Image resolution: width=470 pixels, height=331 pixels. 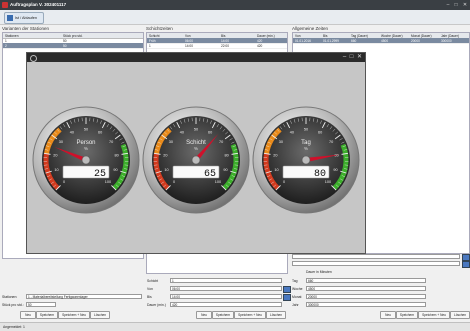 I want to click on toolbar-run-label: Ist / Ablaufen, so click(x=26, y=18).